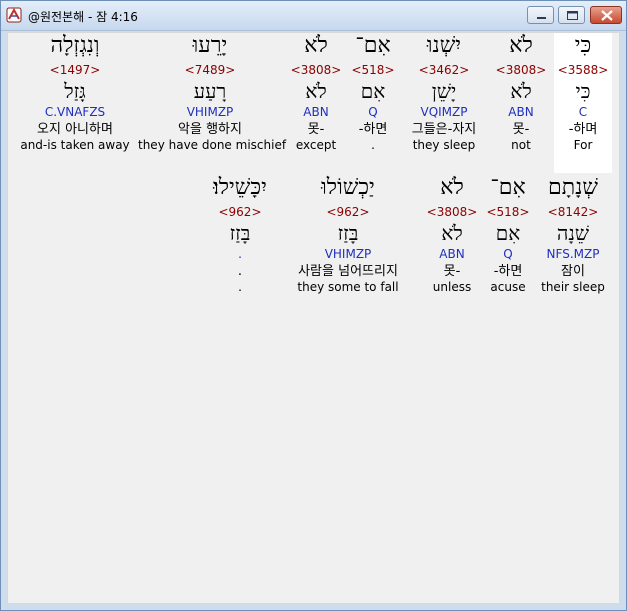 The height and width of the screenshot is (611, 627). I want to click on hebrew-root: גָּזַל, so click(75, 91).